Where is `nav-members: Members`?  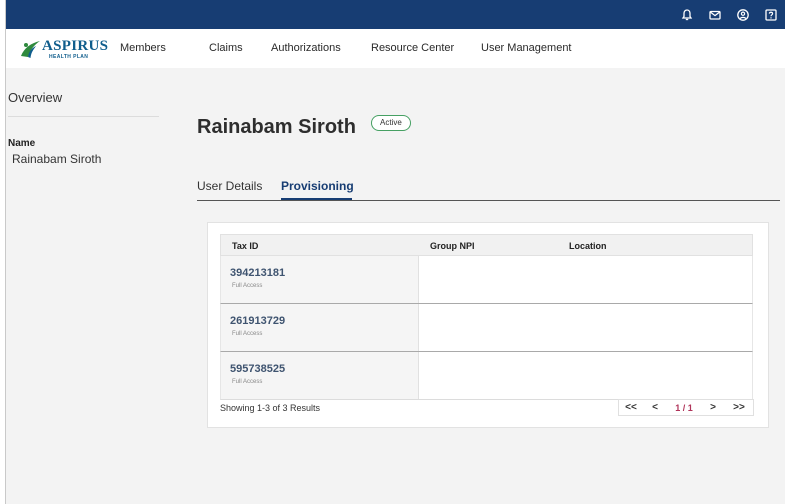
nav-members: Members is located at coordinates (143, 48).